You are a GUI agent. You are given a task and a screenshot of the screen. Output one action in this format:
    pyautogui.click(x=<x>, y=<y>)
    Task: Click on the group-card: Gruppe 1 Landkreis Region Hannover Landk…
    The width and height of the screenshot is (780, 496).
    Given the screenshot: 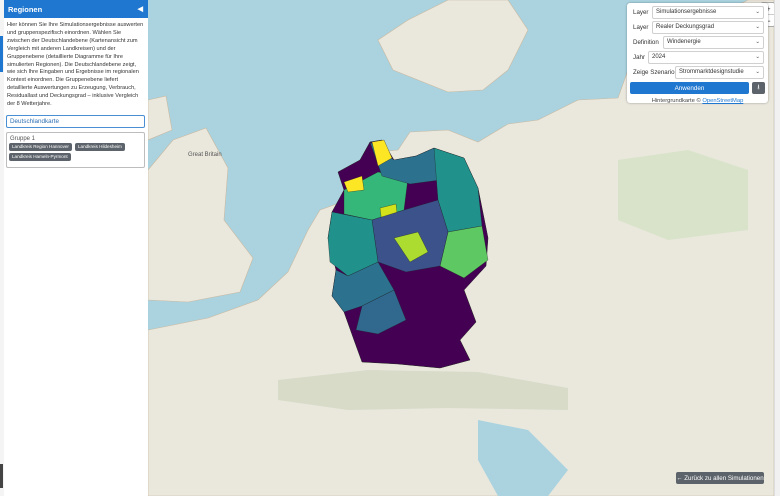 What is the action you would take?
    pyautogui.click(x=75, y=149)
    